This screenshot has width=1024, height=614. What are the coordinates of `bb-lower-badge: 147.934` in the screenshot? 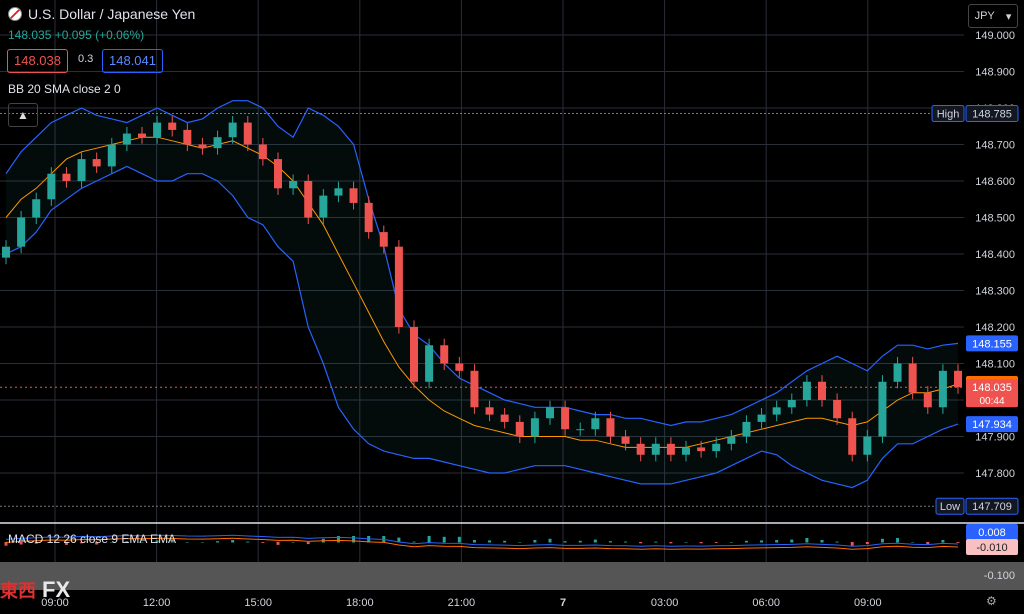 It's located at (992, 425).